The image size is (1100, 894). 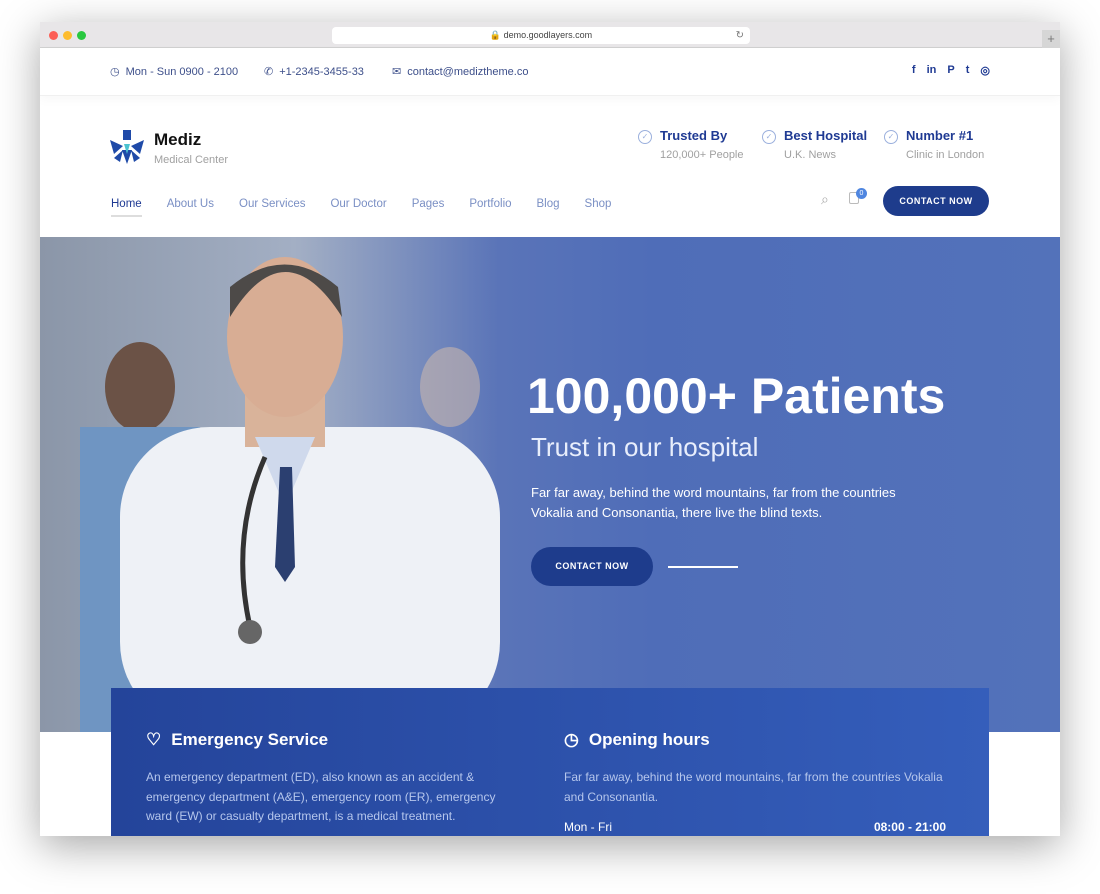 I want to click on hero-title: 100,000+ Patients, so click(x=736, y=396).